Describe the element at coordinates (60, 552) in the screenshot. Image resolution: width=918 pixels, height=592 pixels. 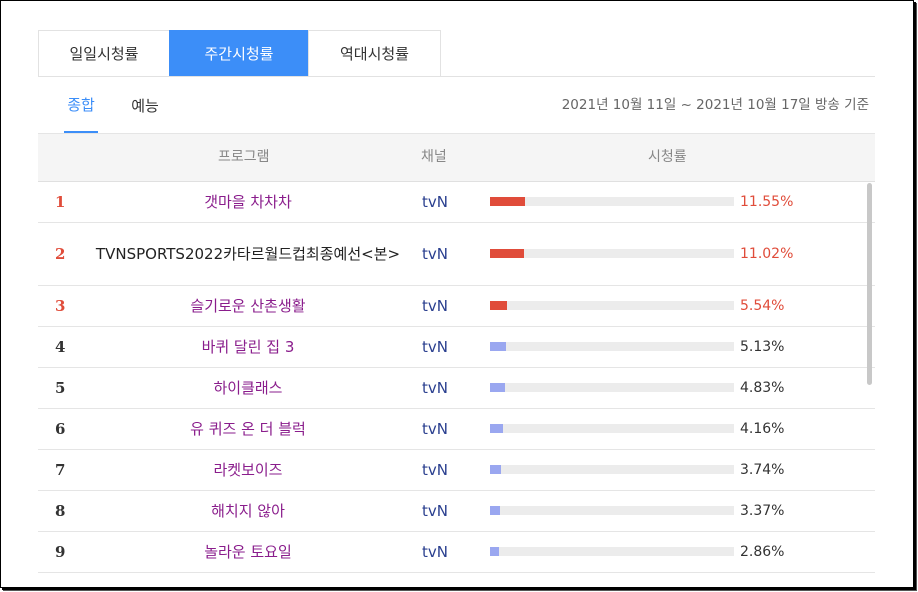
I see `rank-number: 9` at that location.